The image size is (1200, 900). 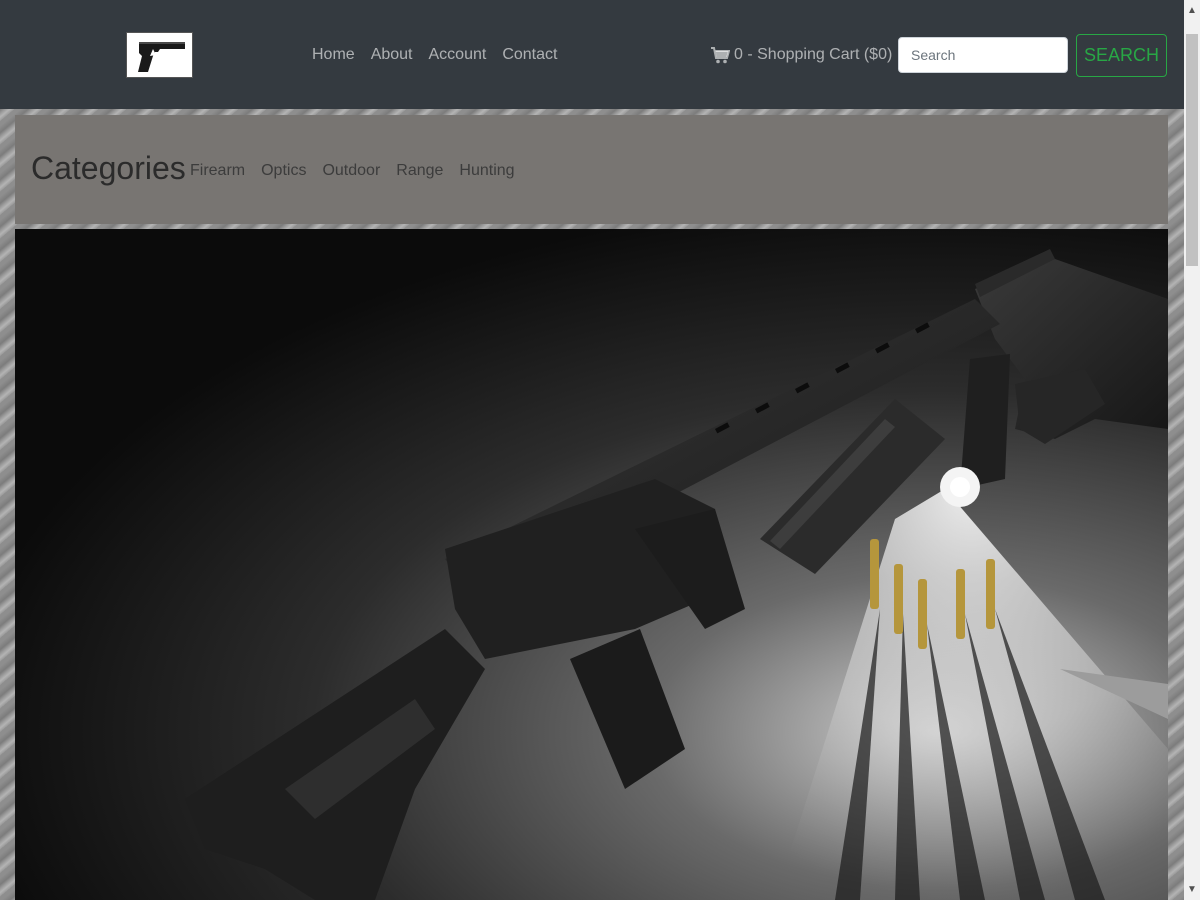 I want to click on brand-logo, so click(x=159, y=55).